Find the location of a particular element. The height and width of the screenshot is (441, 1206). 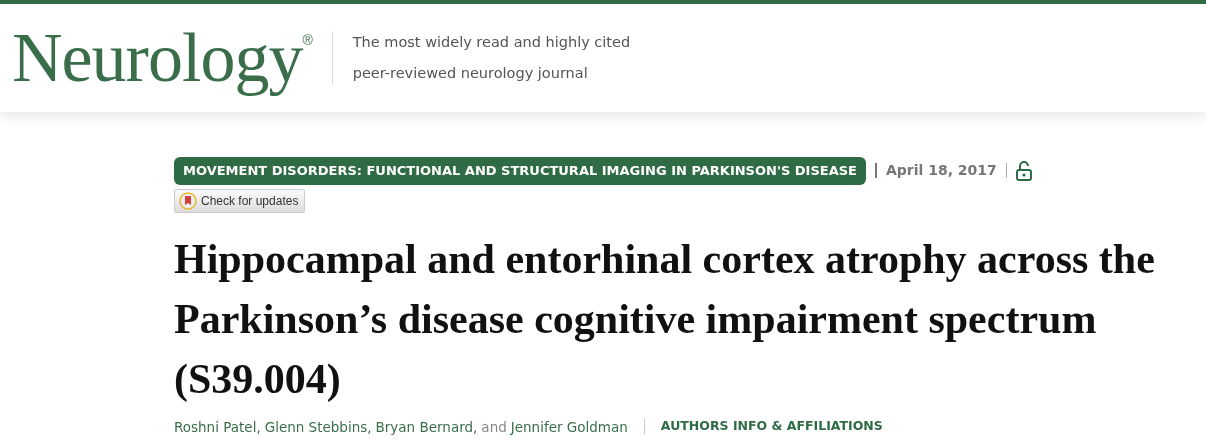

publication-date: April 18, 2017 is located at coordinates (941, 171).